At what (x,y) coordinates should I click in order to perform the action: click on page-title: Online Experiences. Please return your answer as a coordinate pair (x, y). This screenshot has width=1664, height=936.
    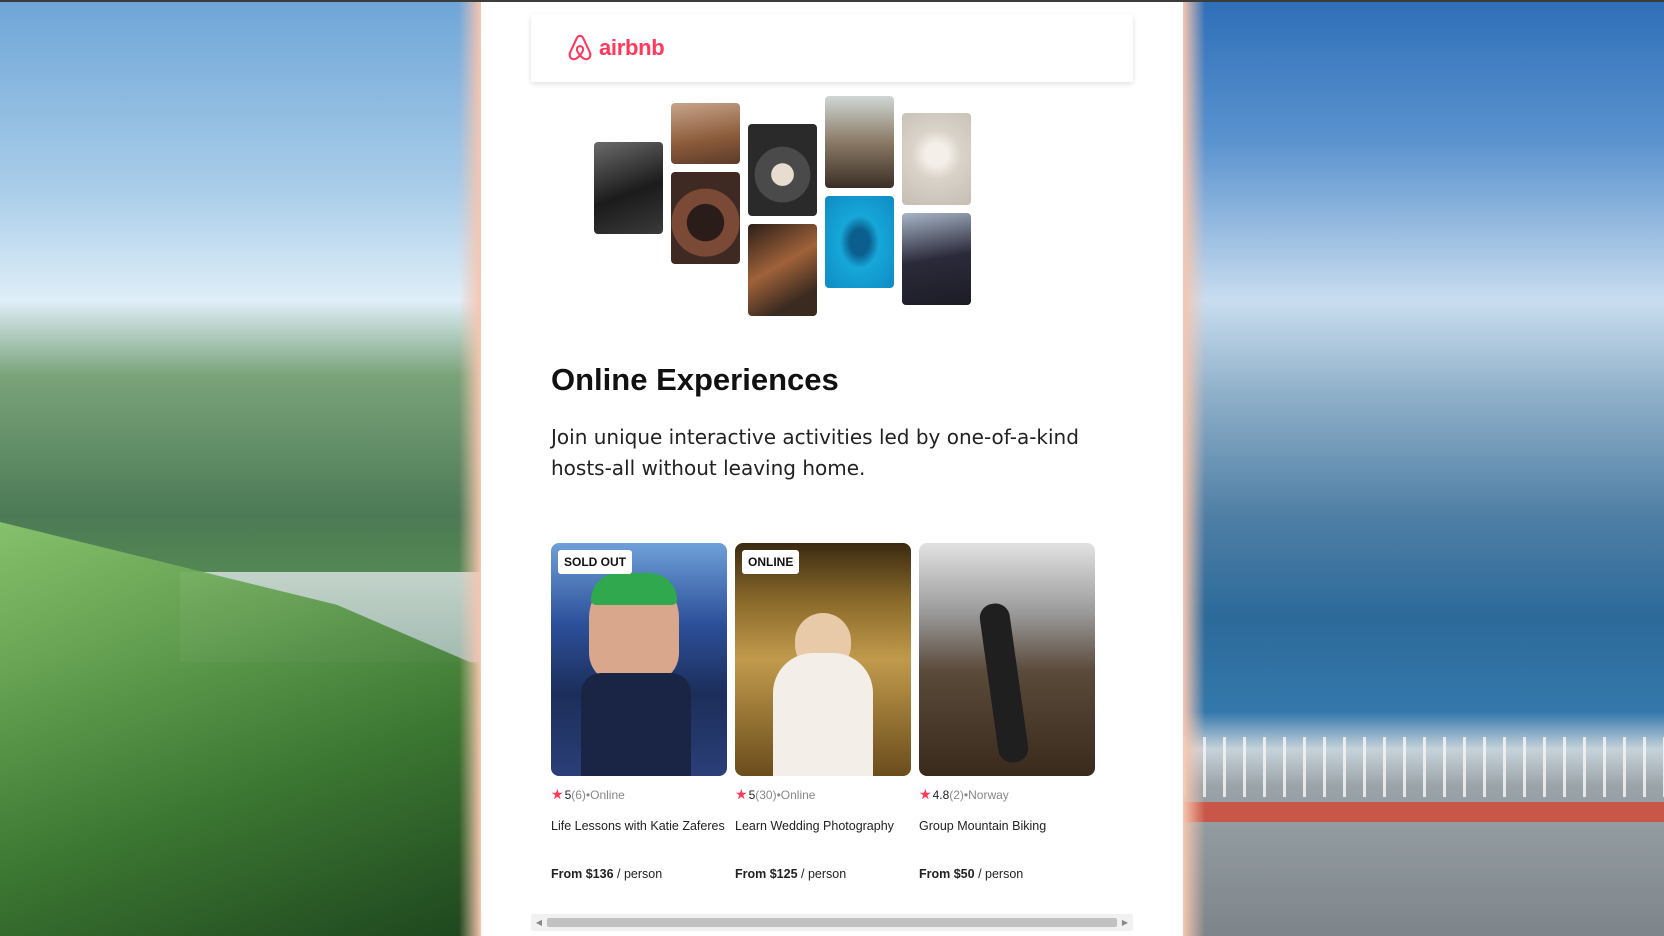
    Looking at the image, I should click on (695, 379).